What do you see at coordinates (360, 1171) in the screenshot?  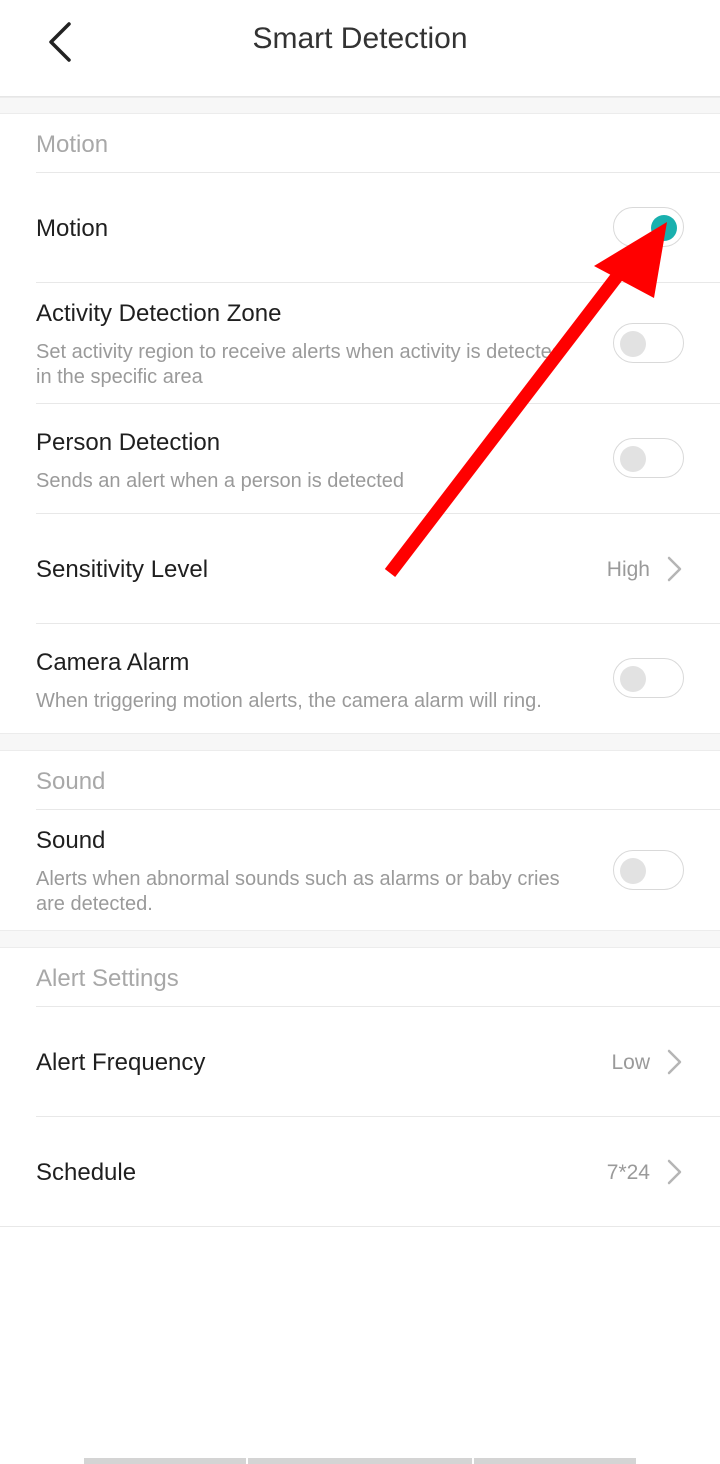 I see `setting-row-schedule: Schedule 7*24` at bounding box center [360, 1171].